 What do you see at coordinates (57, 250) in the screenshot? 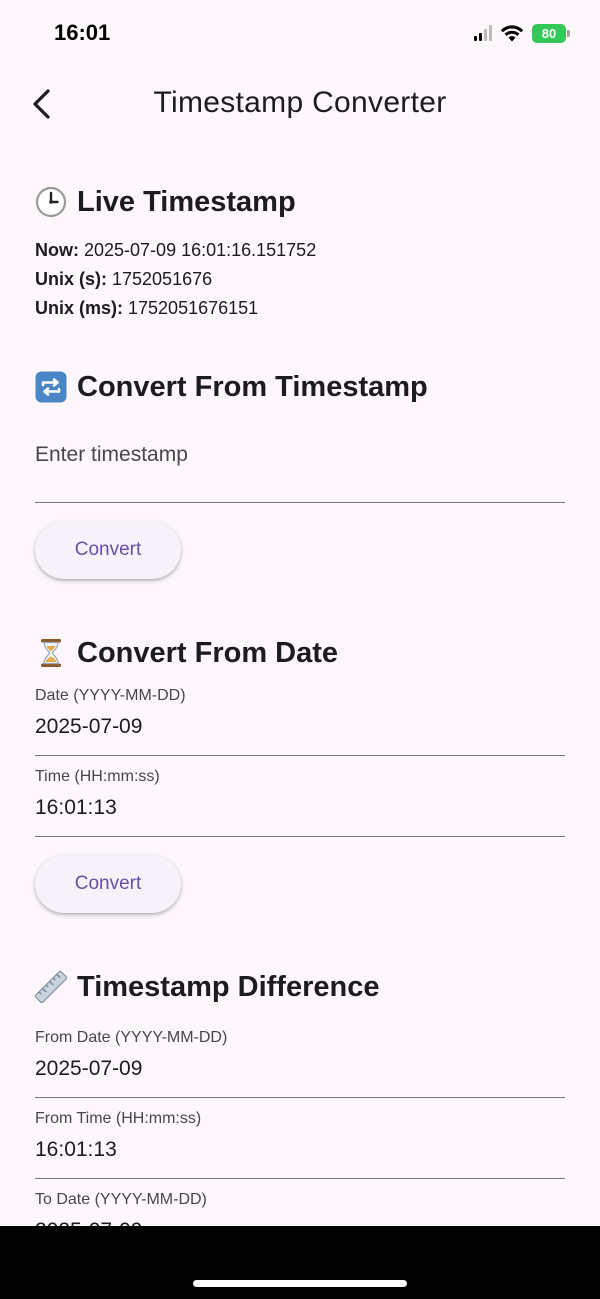
I see `now-label: Now:` at bounding box center [57, 250].